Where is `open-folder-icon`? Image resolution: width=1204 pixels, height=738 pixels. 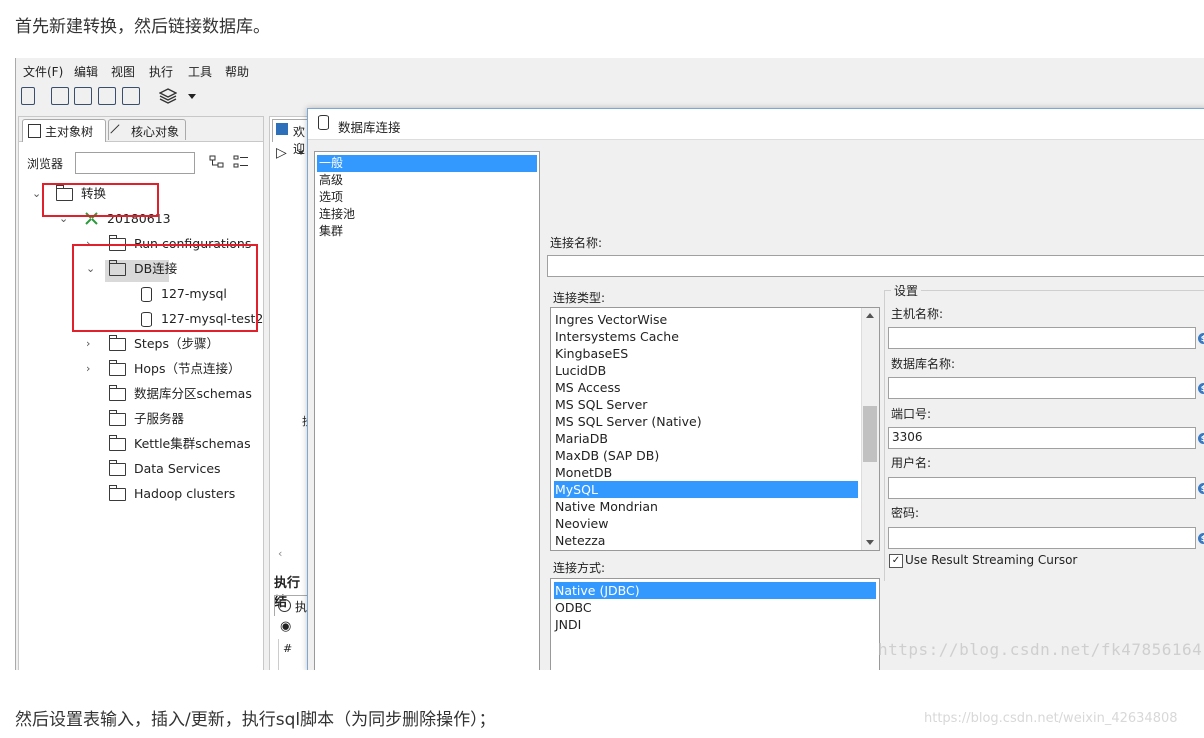
open-folder-icon is located at coordinates (60, 96).